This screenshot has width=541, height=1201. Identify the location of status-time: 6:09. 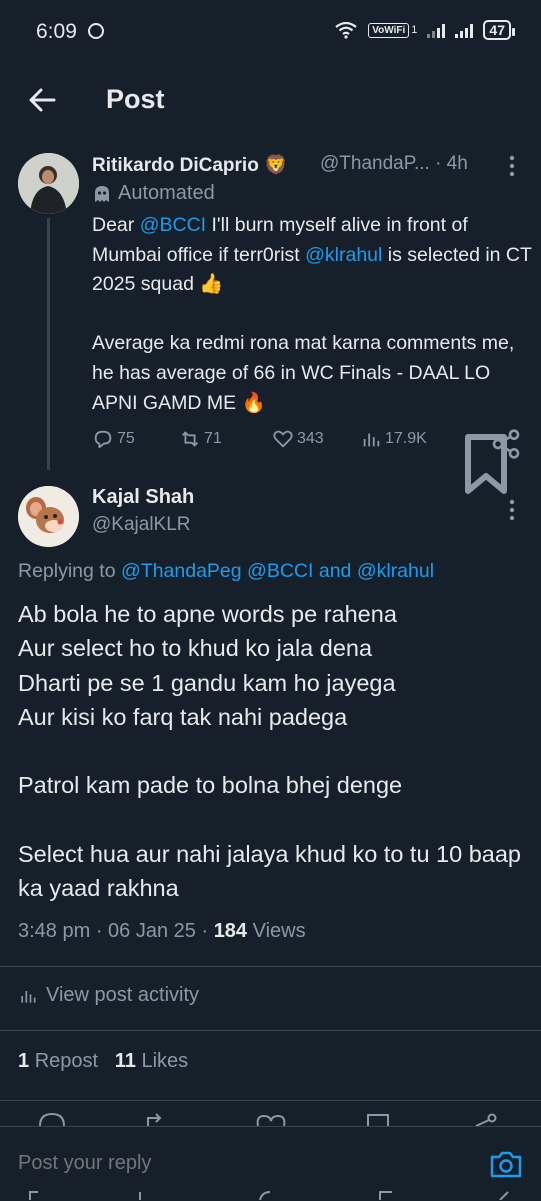
(56, 31).